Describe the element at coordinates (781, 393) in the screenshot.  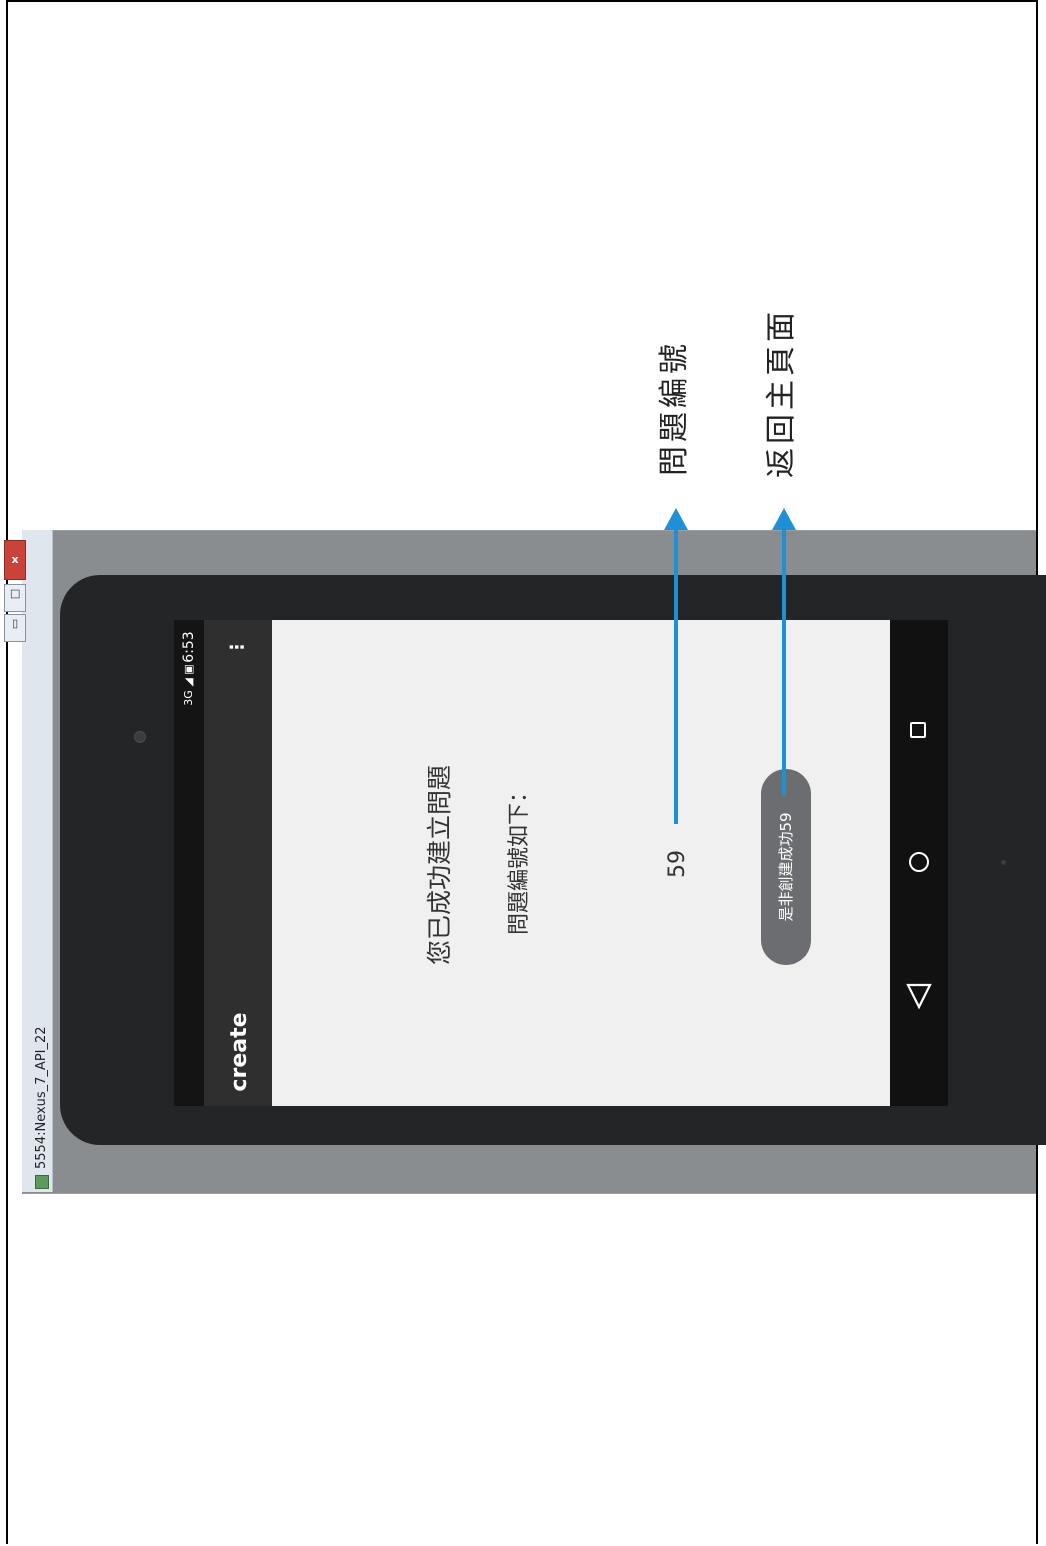
I see `return-home-annotation: 返回主頁面` at that location.